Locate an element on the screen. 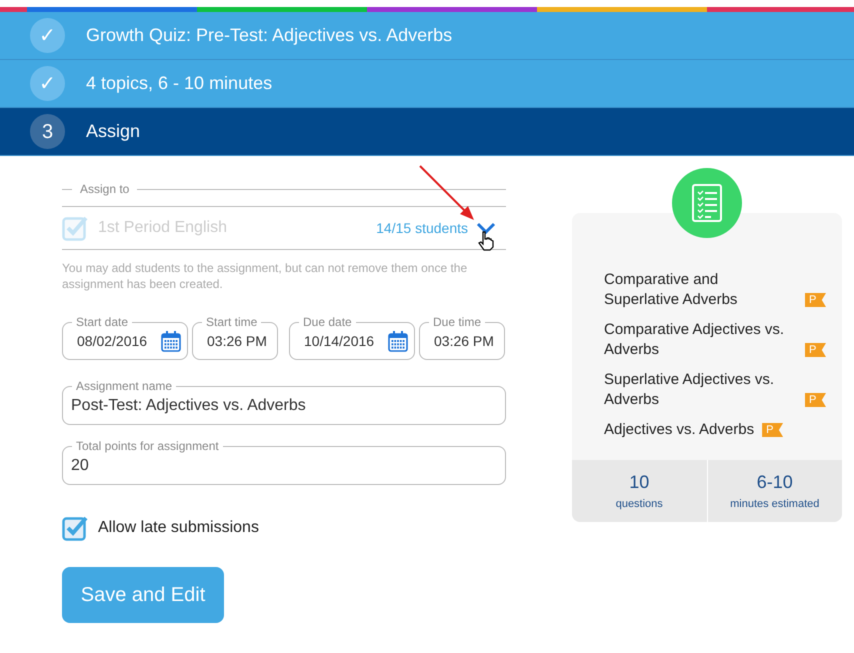 Image resolution: width=854 pixels, height=653 pixels. checkbox-label: Allow late submissions is located at coordinates (178, 528).